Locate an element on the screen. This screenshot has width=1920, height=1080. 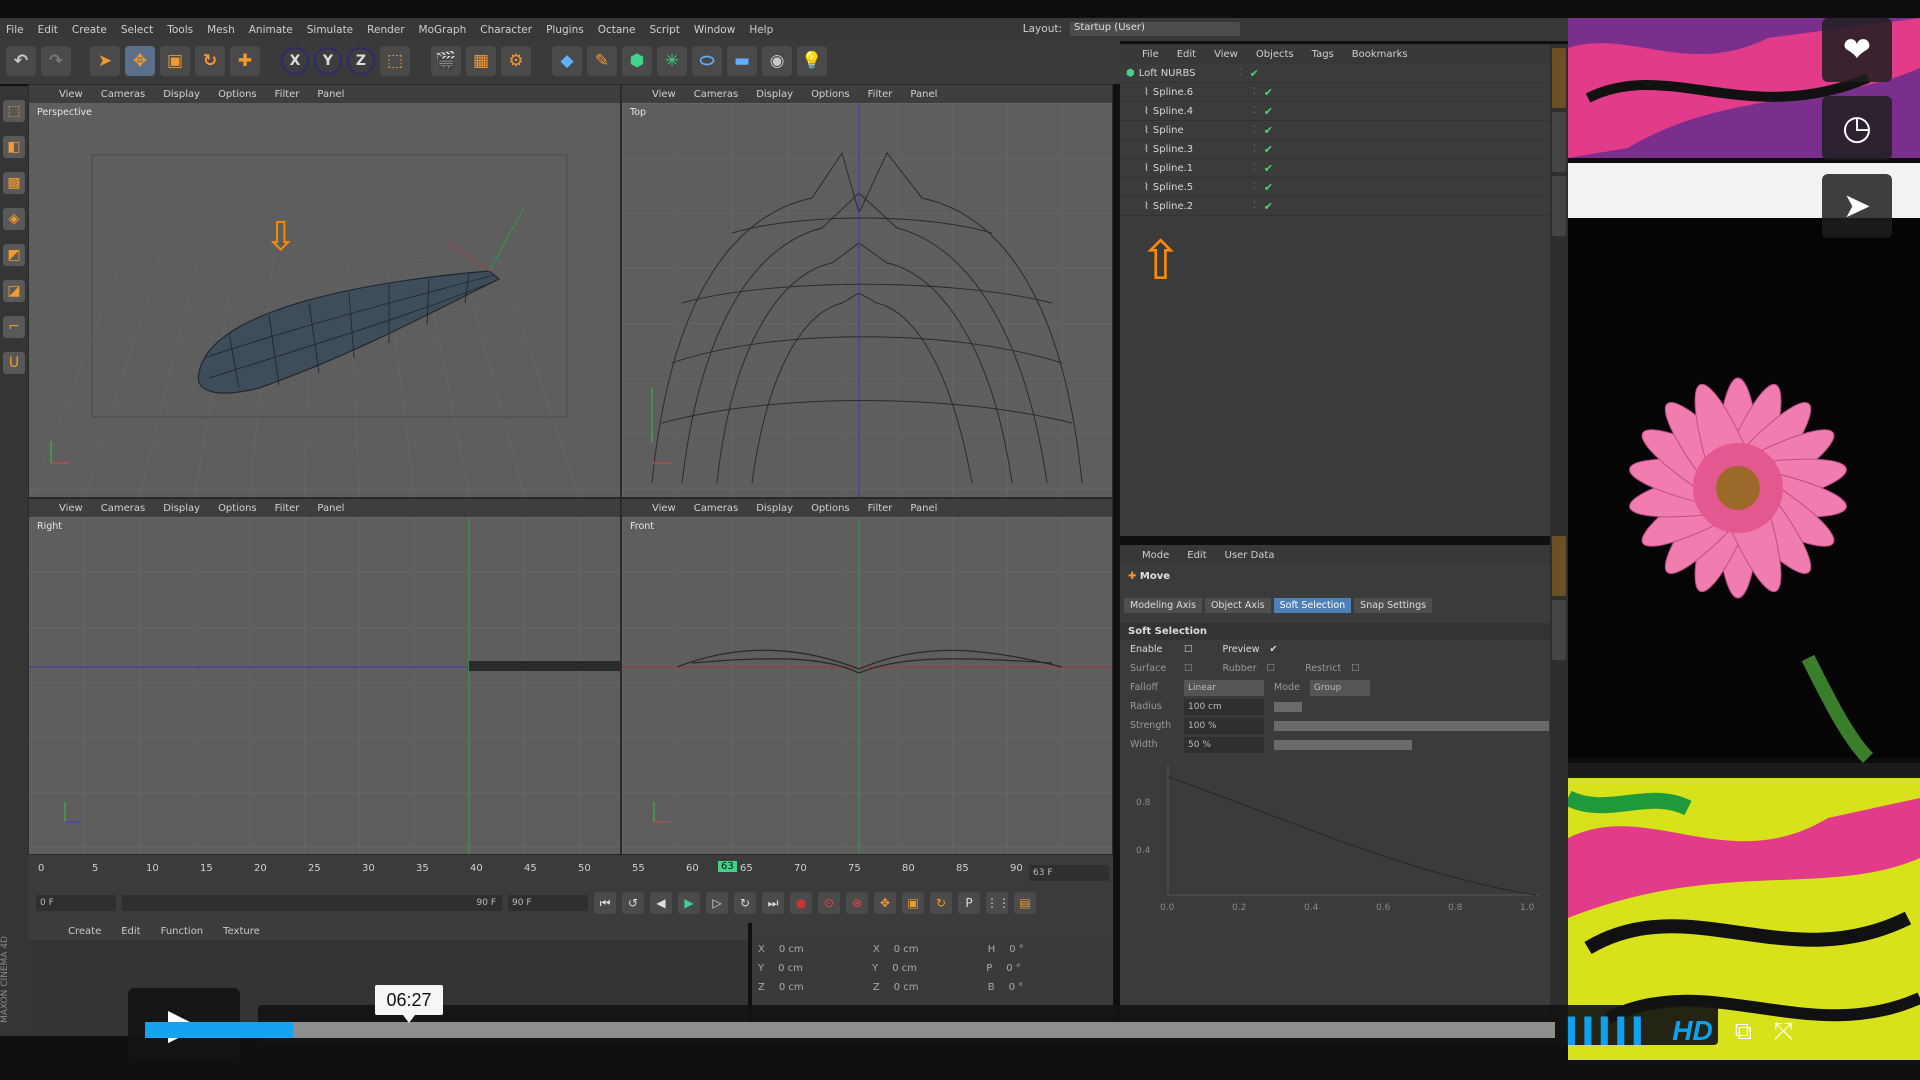
attr-menu-user-data: User Data is located at coordinates (1250, 555).